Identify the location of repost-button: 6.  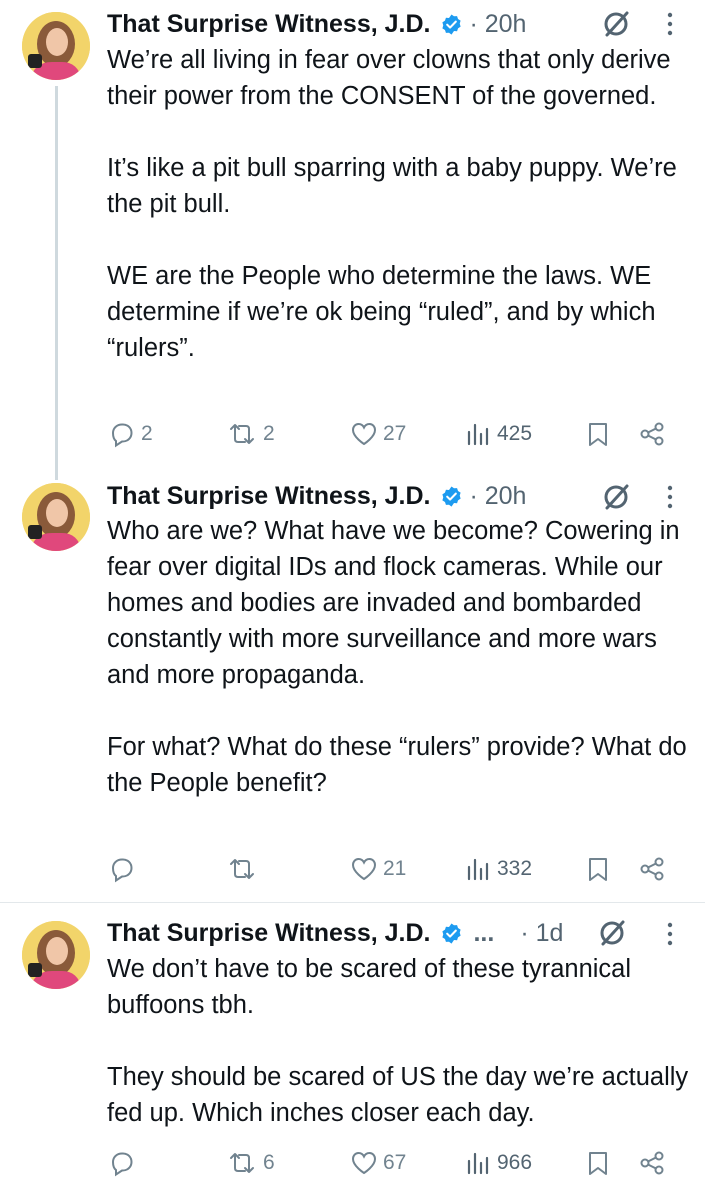
(250, 1163).